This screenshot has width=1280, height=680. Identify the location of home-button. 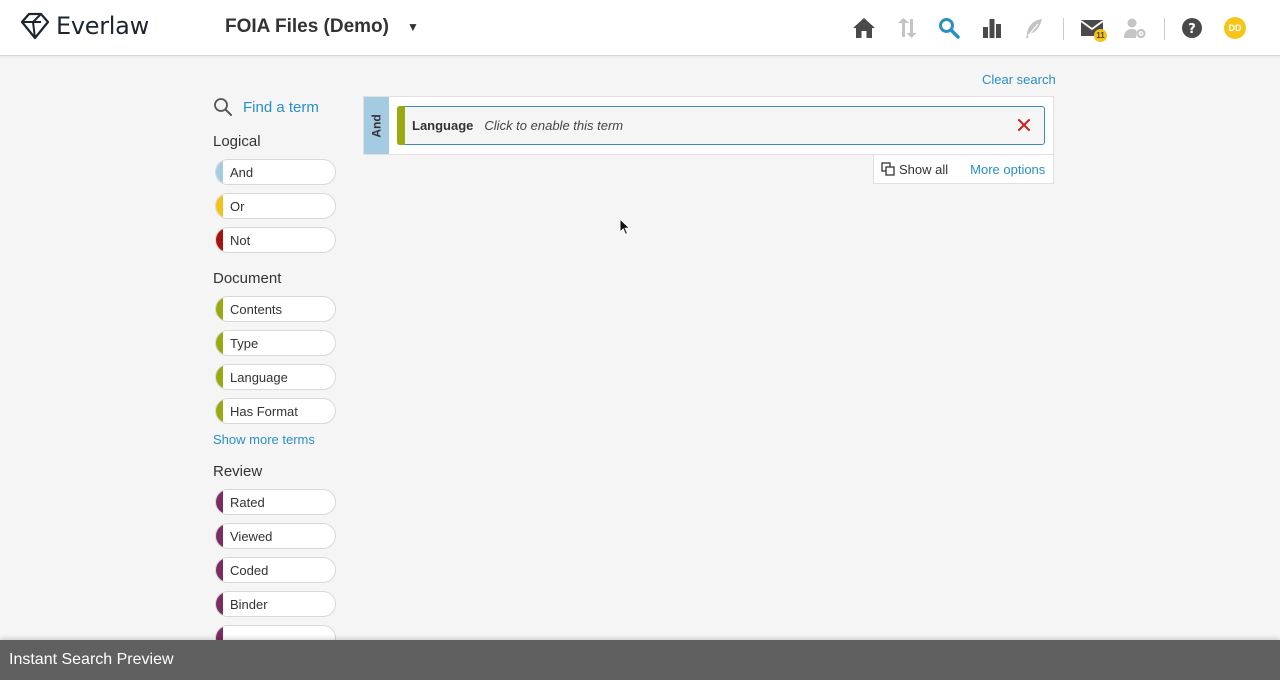
(864, 28).